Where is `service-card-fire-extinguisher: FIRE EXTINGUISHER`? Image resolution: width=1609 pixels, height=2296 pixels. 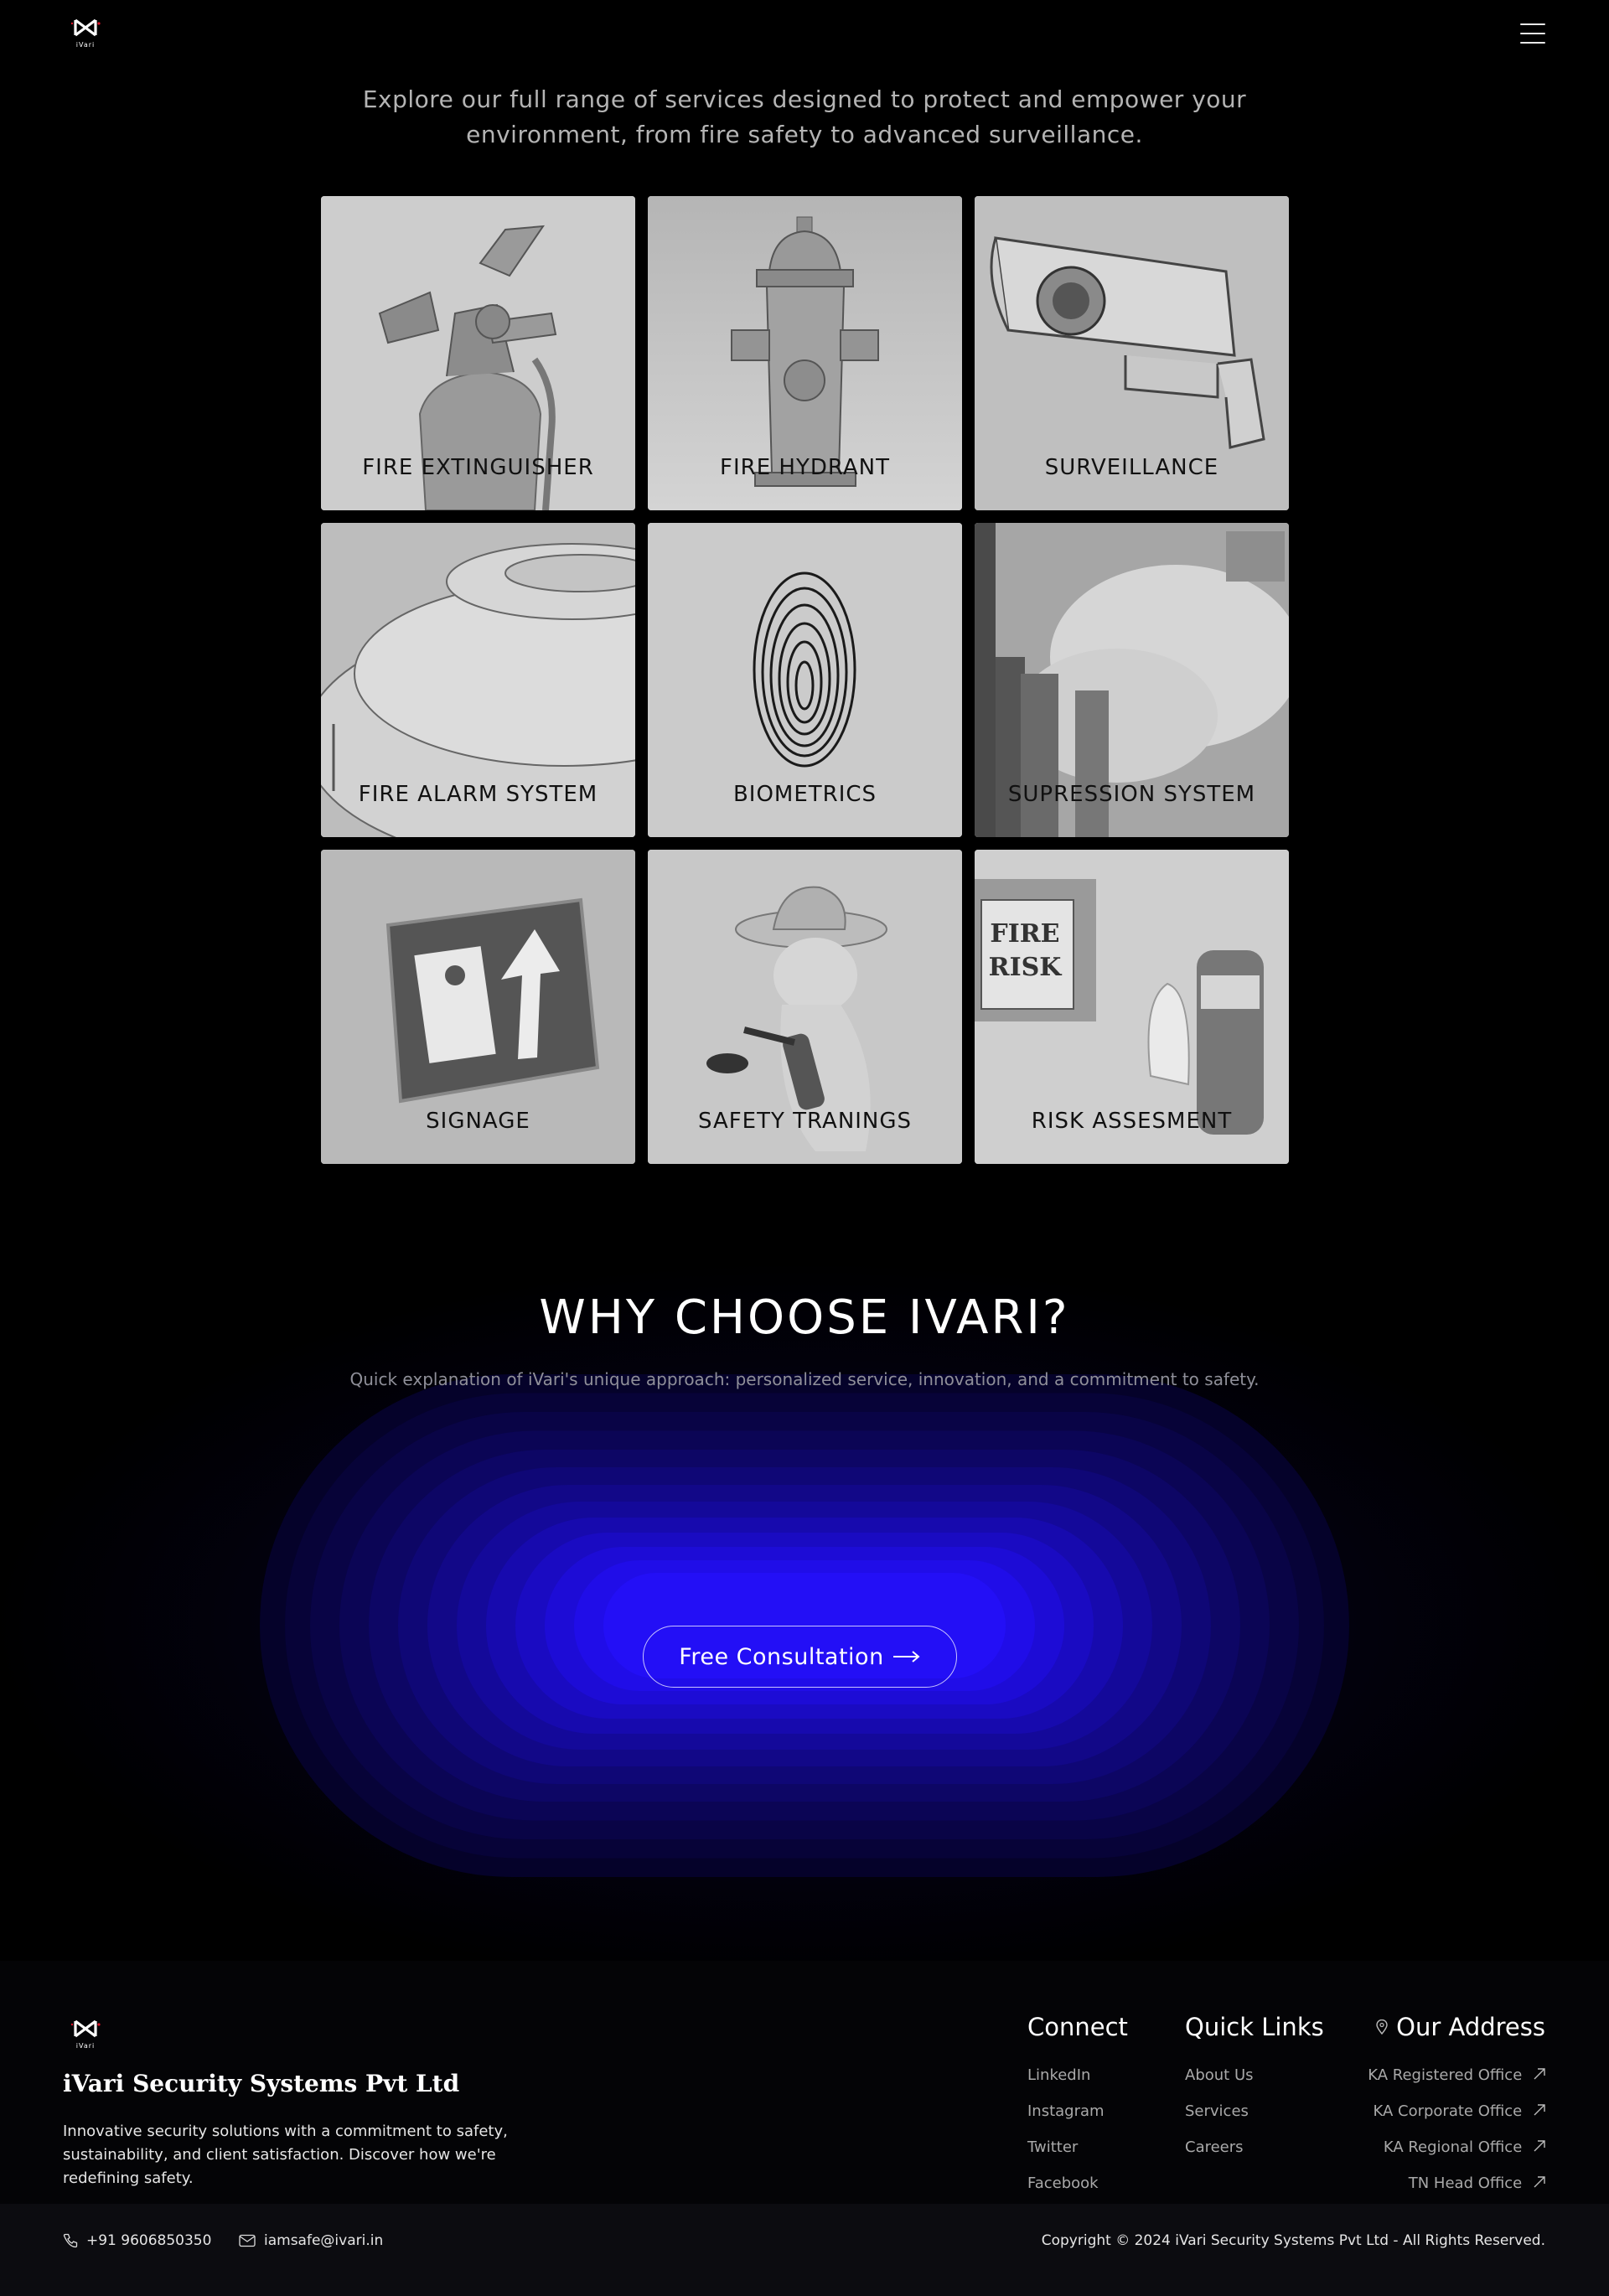 service-card-fire-extinguisher: FIRE EXTINGUISHER is located at coordinates (478, 353).